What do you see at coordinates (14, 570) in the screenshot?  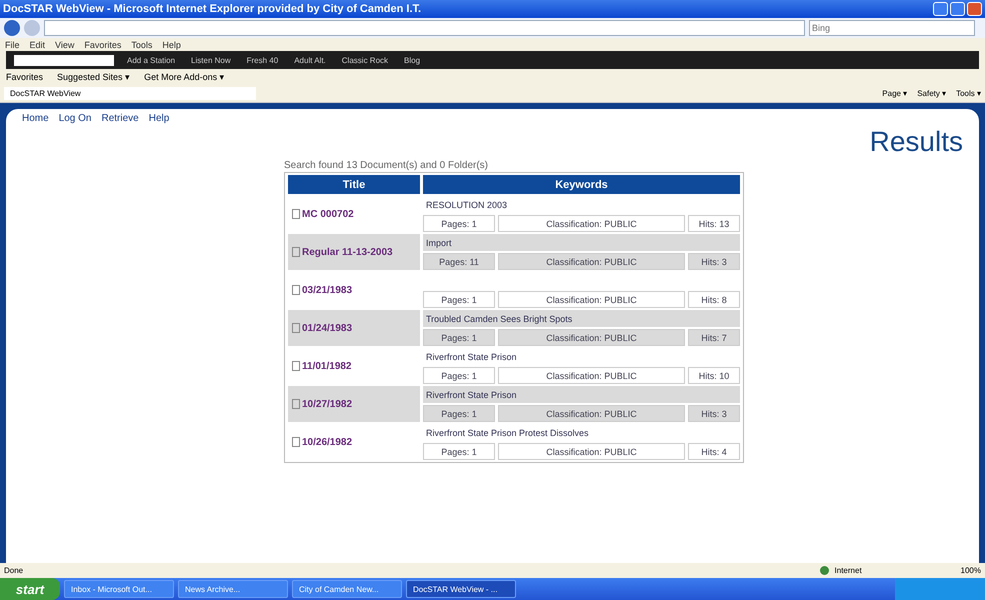 I see `status-text: Done` at bounding box center [14, 570].